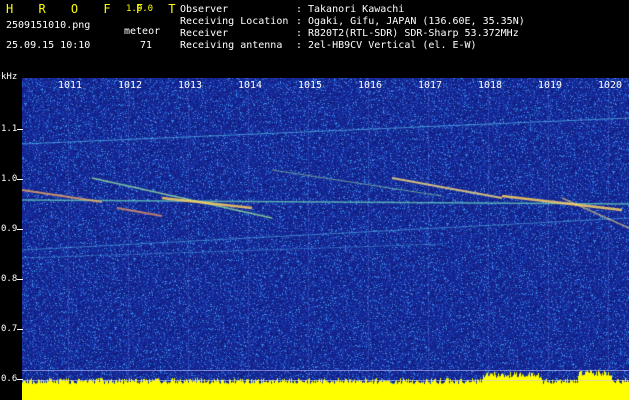 The width and height of the screenshot is (629, 400). What do you see at coordinates (250, 85) in the screenshot?
I see `x-tick-label: 1014` at bounding box center [250, 85].